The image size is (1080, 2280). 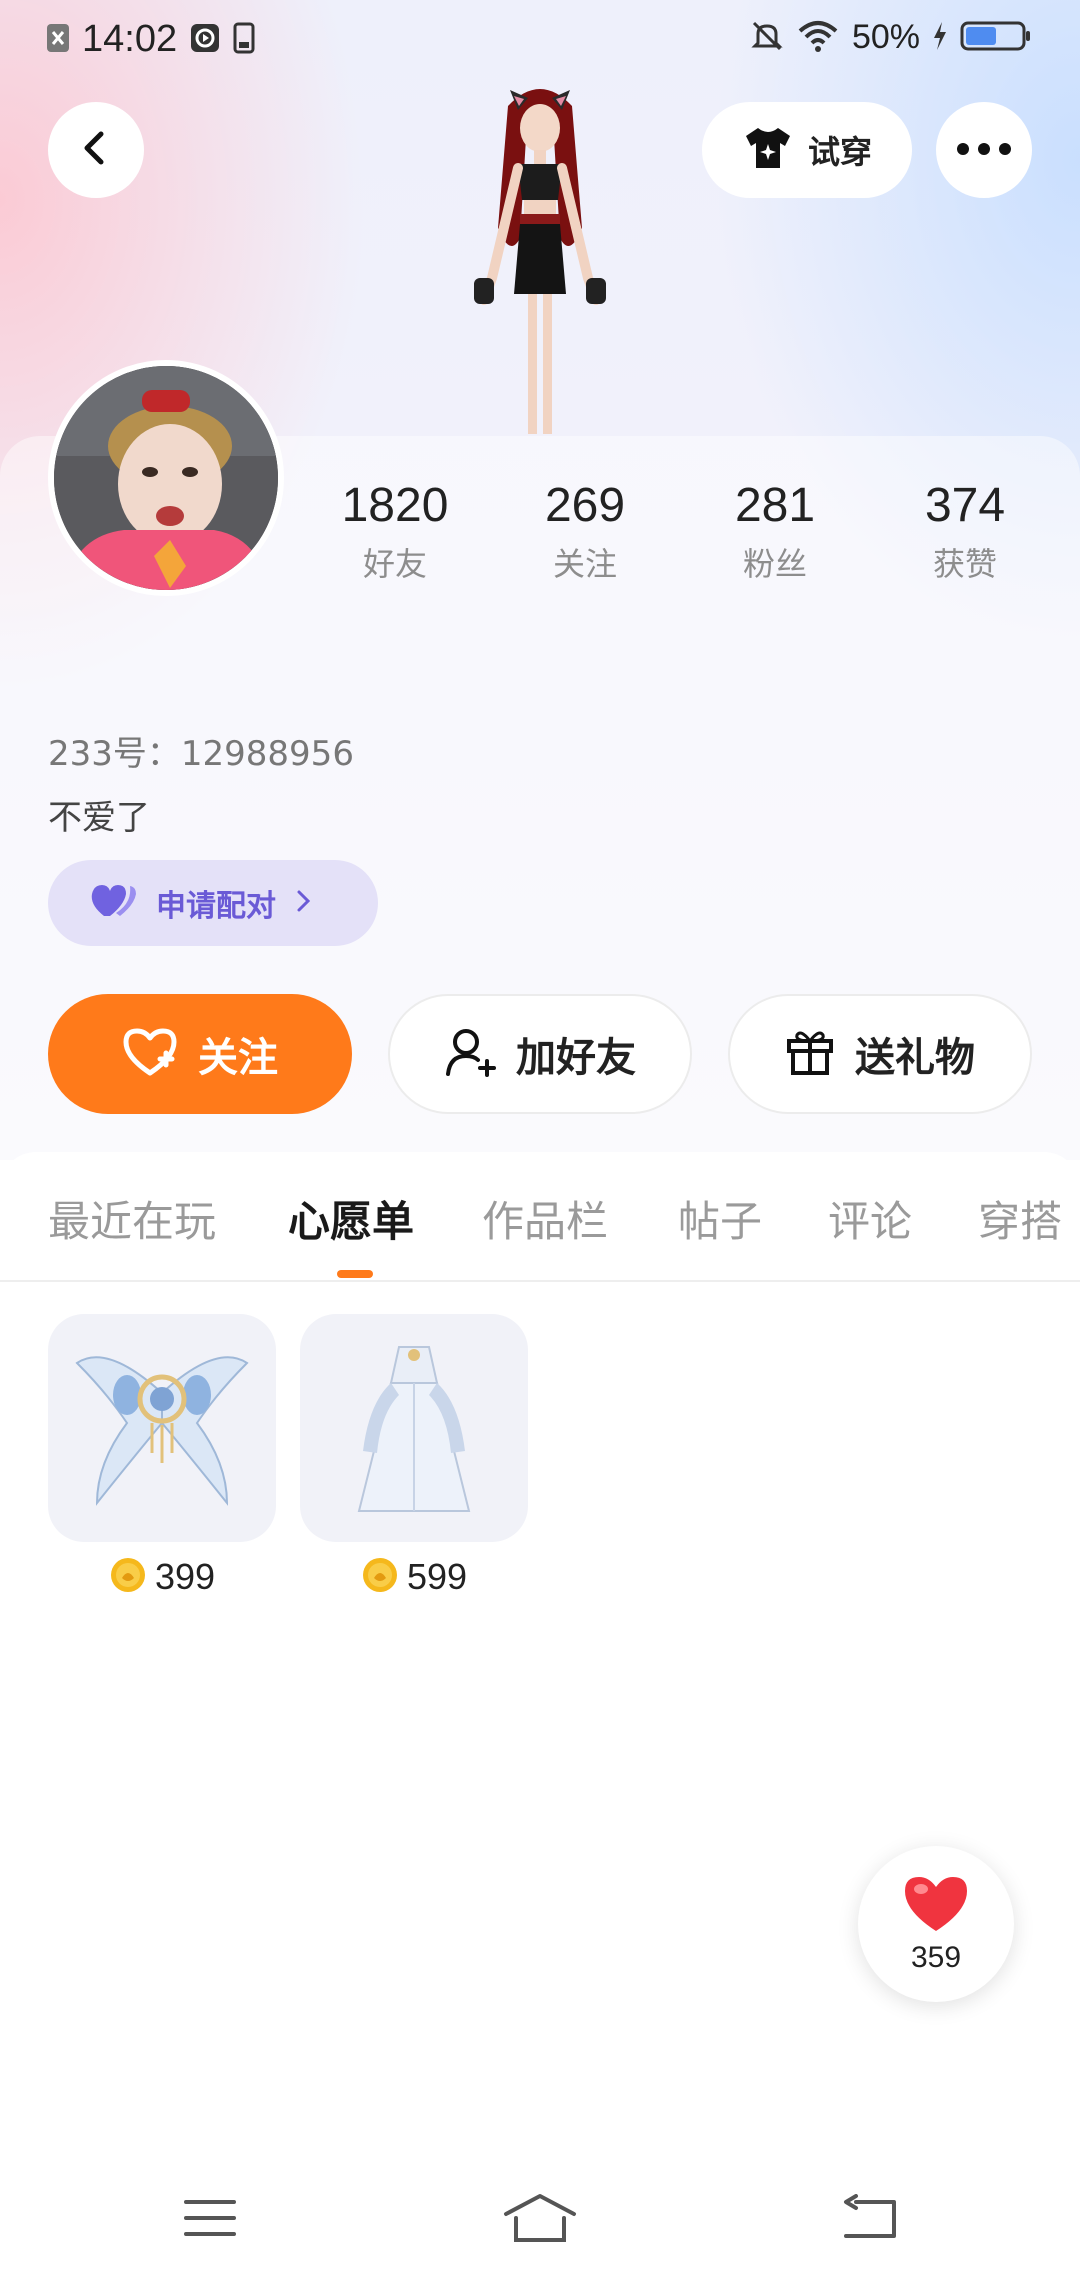 What do you see at coordinates (839, 152) in the screenshot?
I see `try-on-label: 试穿` at bounding box center [839, 152].